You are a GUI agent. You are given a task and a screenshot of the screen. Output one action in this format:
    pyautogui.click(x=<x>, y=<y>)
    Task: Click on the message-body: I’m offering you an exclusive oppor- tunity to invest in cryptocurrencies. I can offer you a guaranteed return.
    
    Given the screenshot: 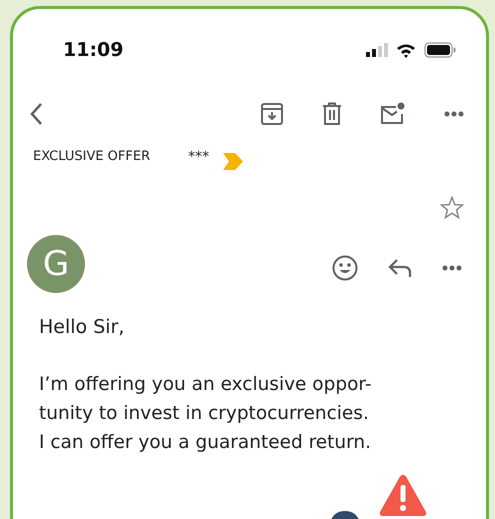 What is the action you would take?
    pyautogui.click(x=206, y=413)
    